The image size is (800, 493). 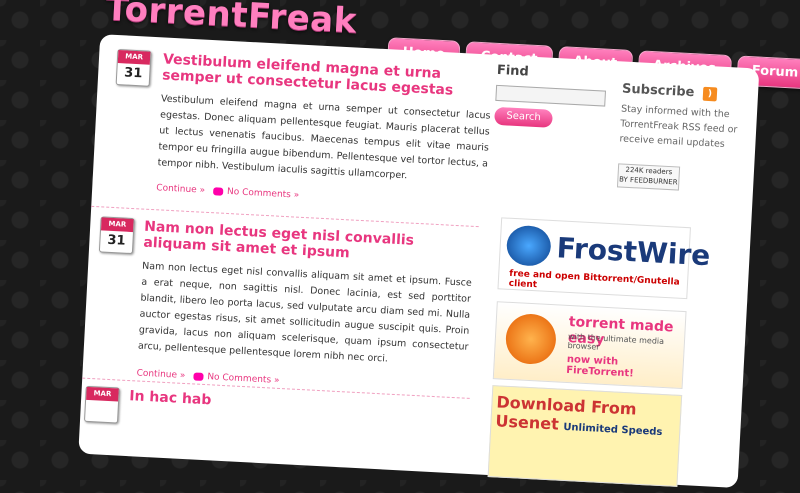 I want to click on site-logo: TorrentFreak, so click(x=231, y=20).